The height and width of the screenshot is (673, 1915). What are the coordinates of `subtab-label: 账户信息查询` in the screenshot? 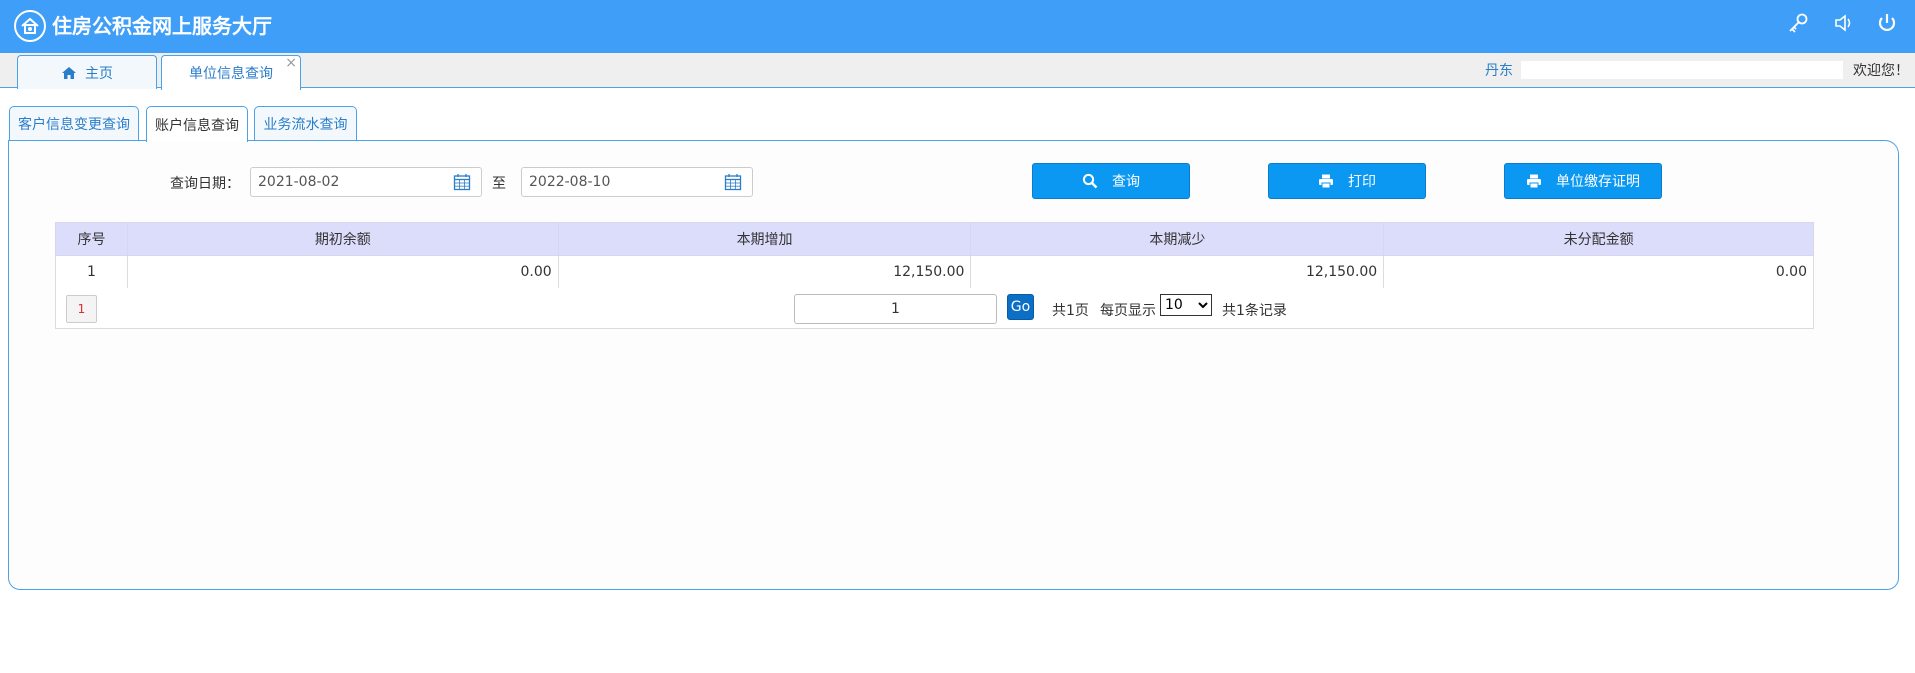 It's located at (197, 125).